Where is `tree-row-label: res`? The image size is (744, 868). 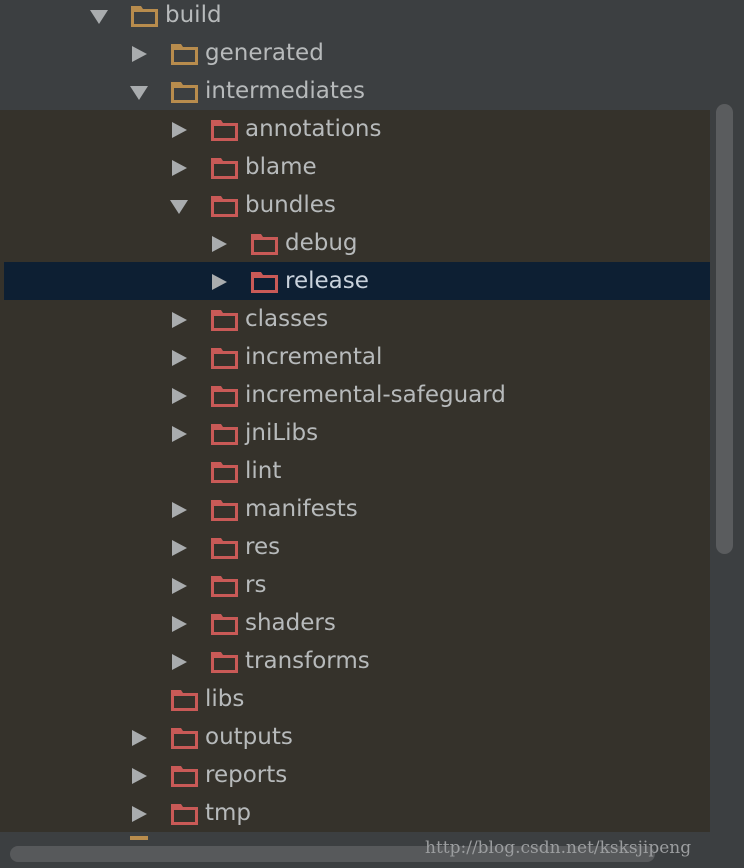
tree-row-label: res is located at coordinates (263, 547).